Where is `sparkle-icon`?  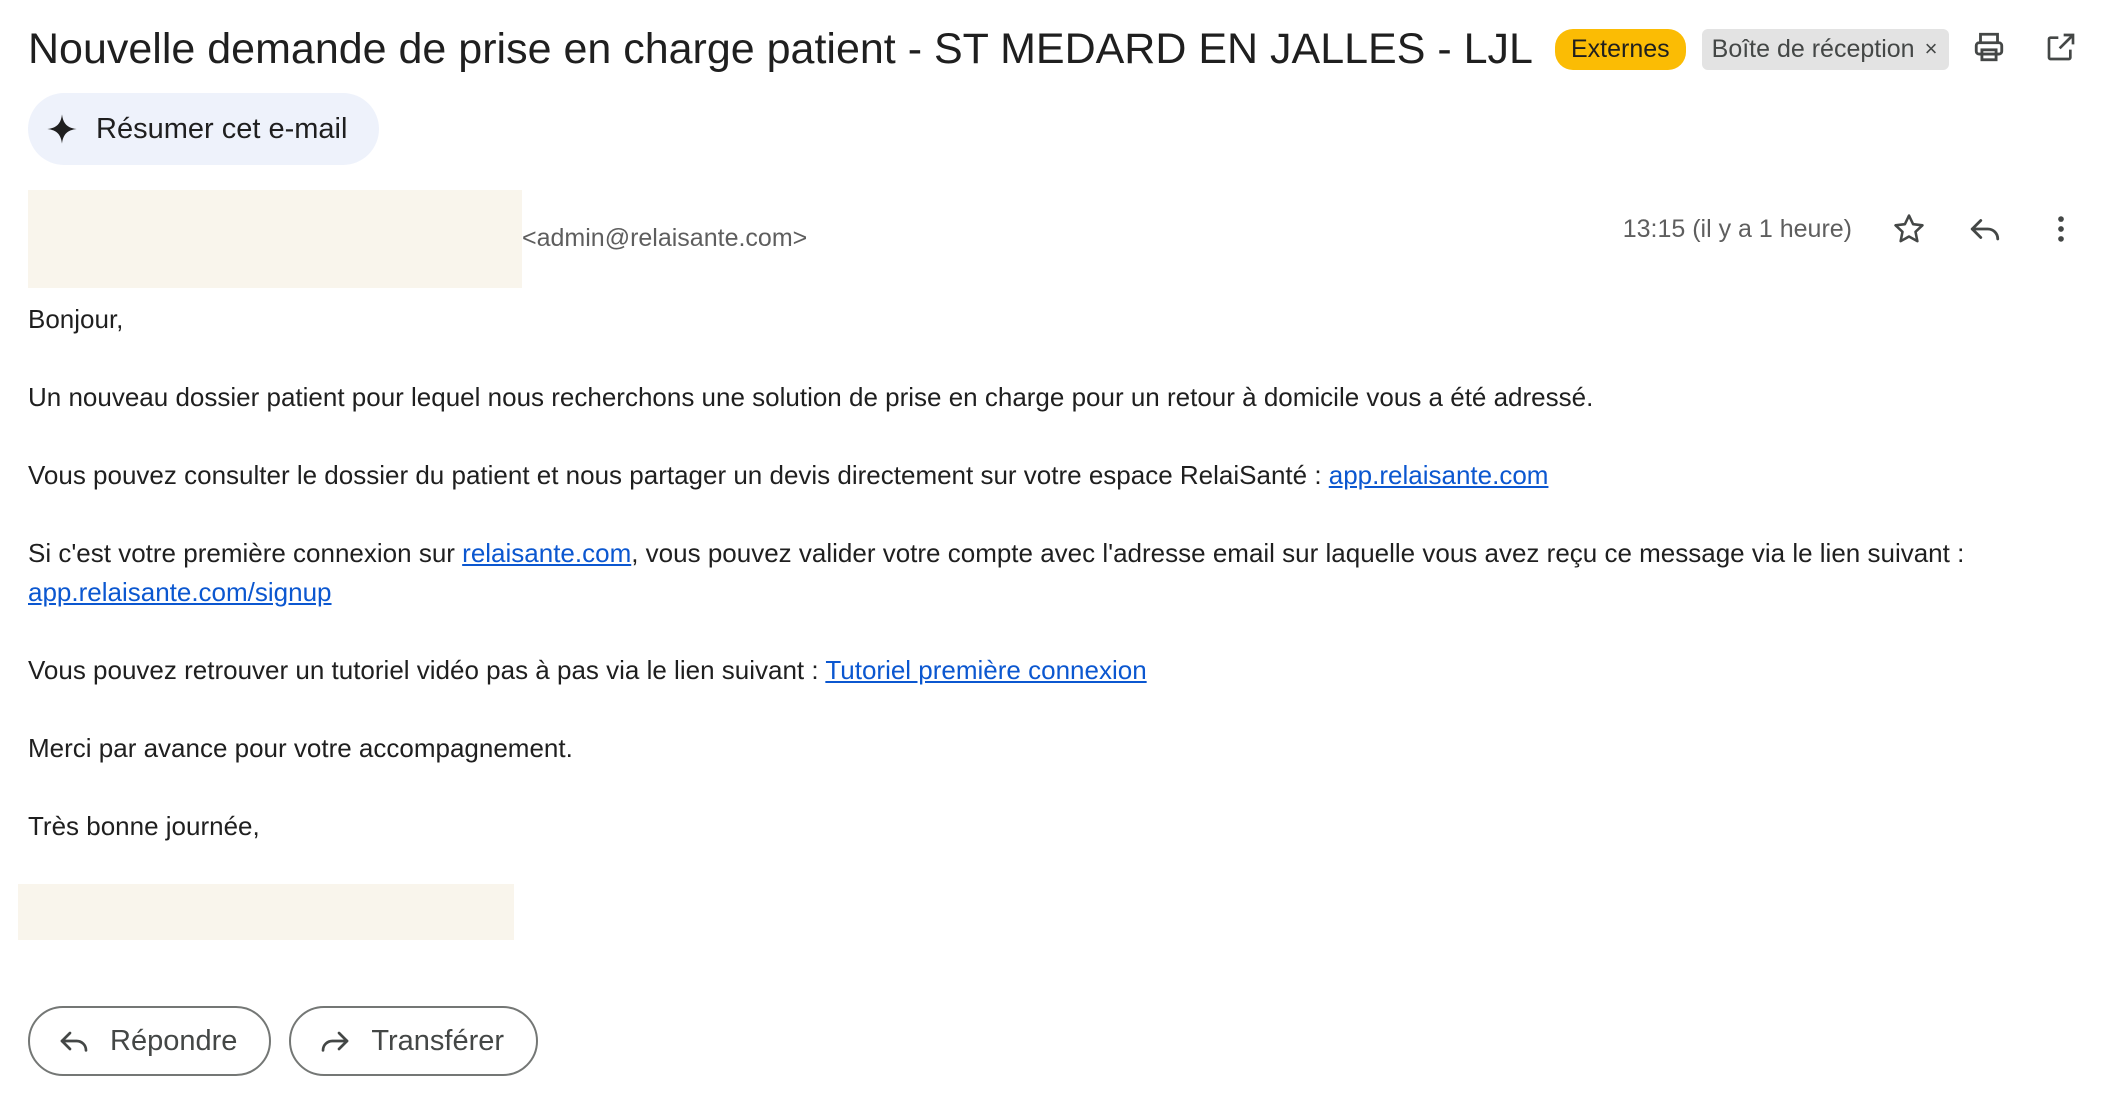 sparkle-icon is located at coordinates (62, 129).